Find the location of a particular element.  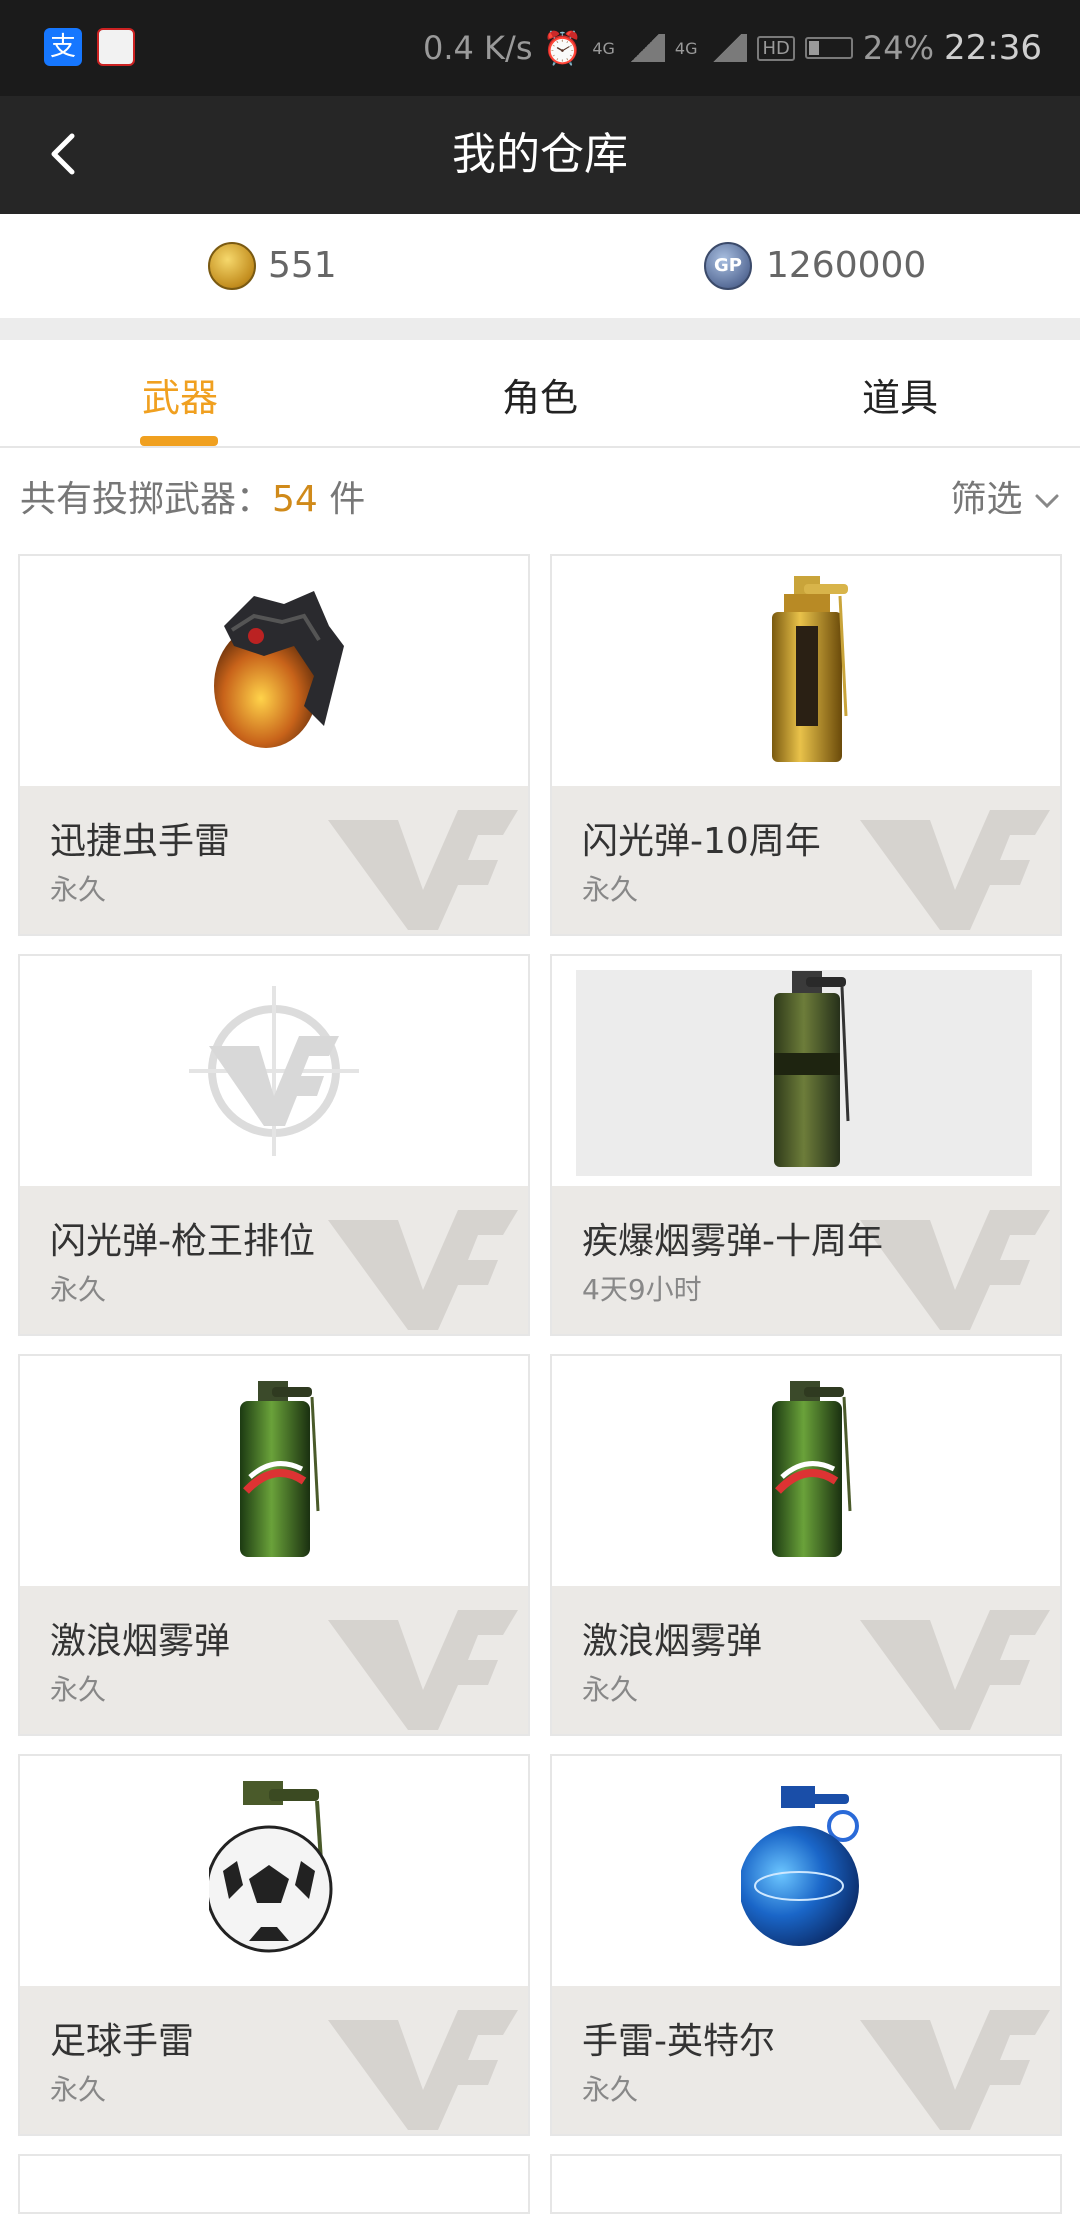

item-info: 足球手雷 永久 is located at coordinates (274, 2060).